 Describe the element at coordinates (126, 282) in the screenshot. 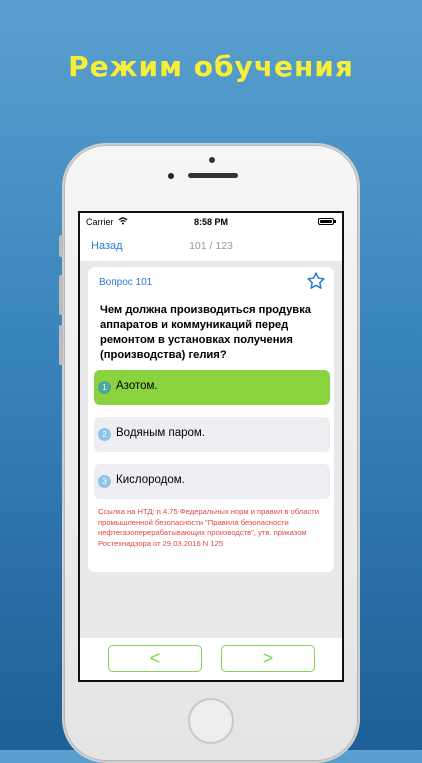

I see `question-number: Вопрос 101` at that location.